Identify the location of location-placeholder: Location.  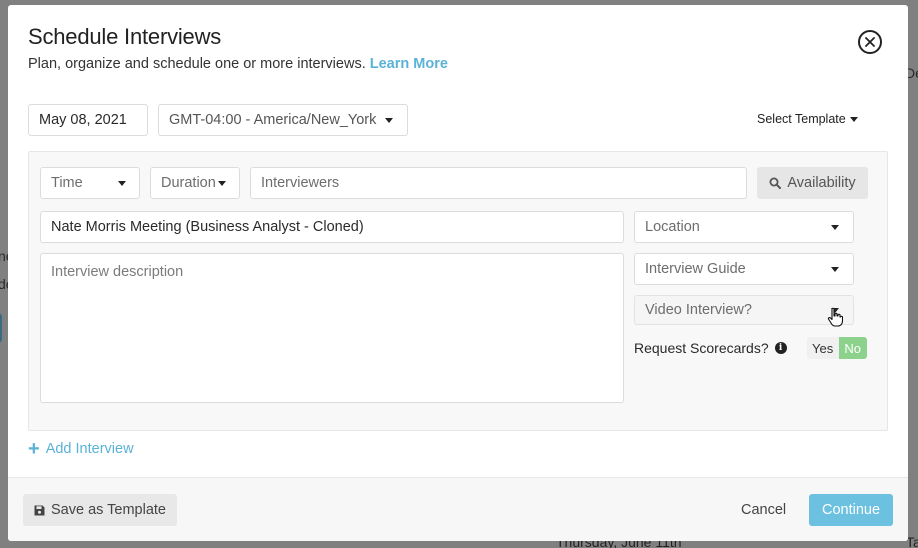
(672, 227).